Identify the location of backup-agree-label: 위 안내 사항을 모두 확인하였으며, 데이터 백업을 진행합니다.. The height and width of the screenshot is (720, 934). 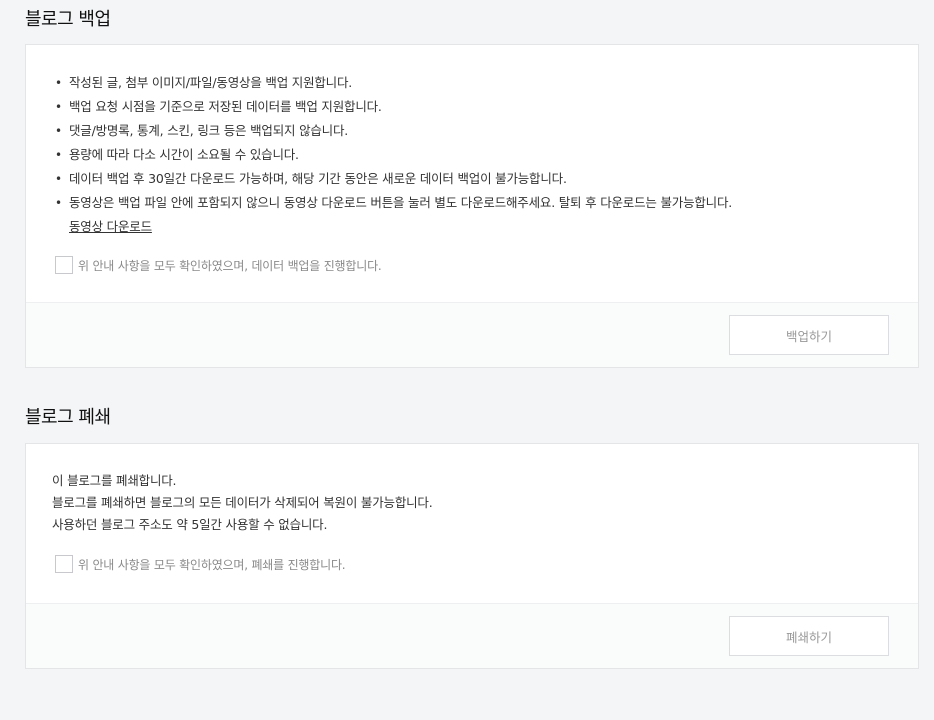
(230, 265).